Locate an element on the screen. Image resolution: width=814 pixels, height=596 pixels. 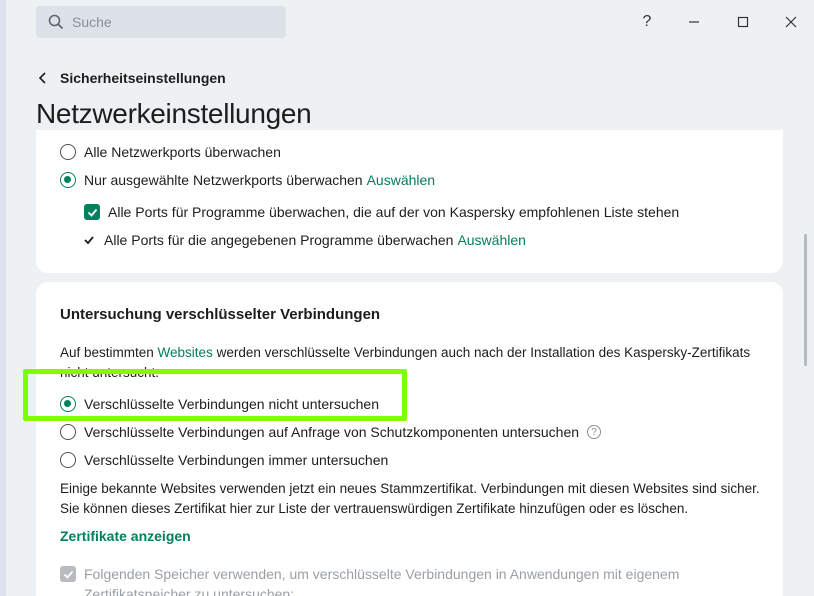
maximize-button is located at coordinates (743, 22).